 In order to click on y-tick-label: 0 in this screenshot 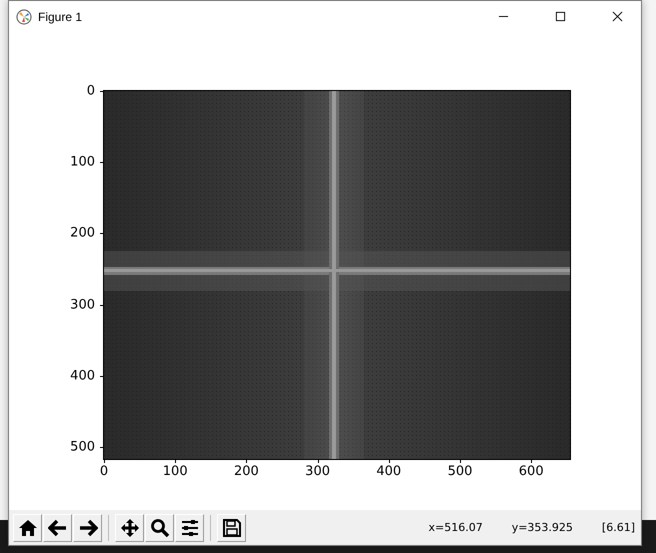, I will do `click(90, 91)`.